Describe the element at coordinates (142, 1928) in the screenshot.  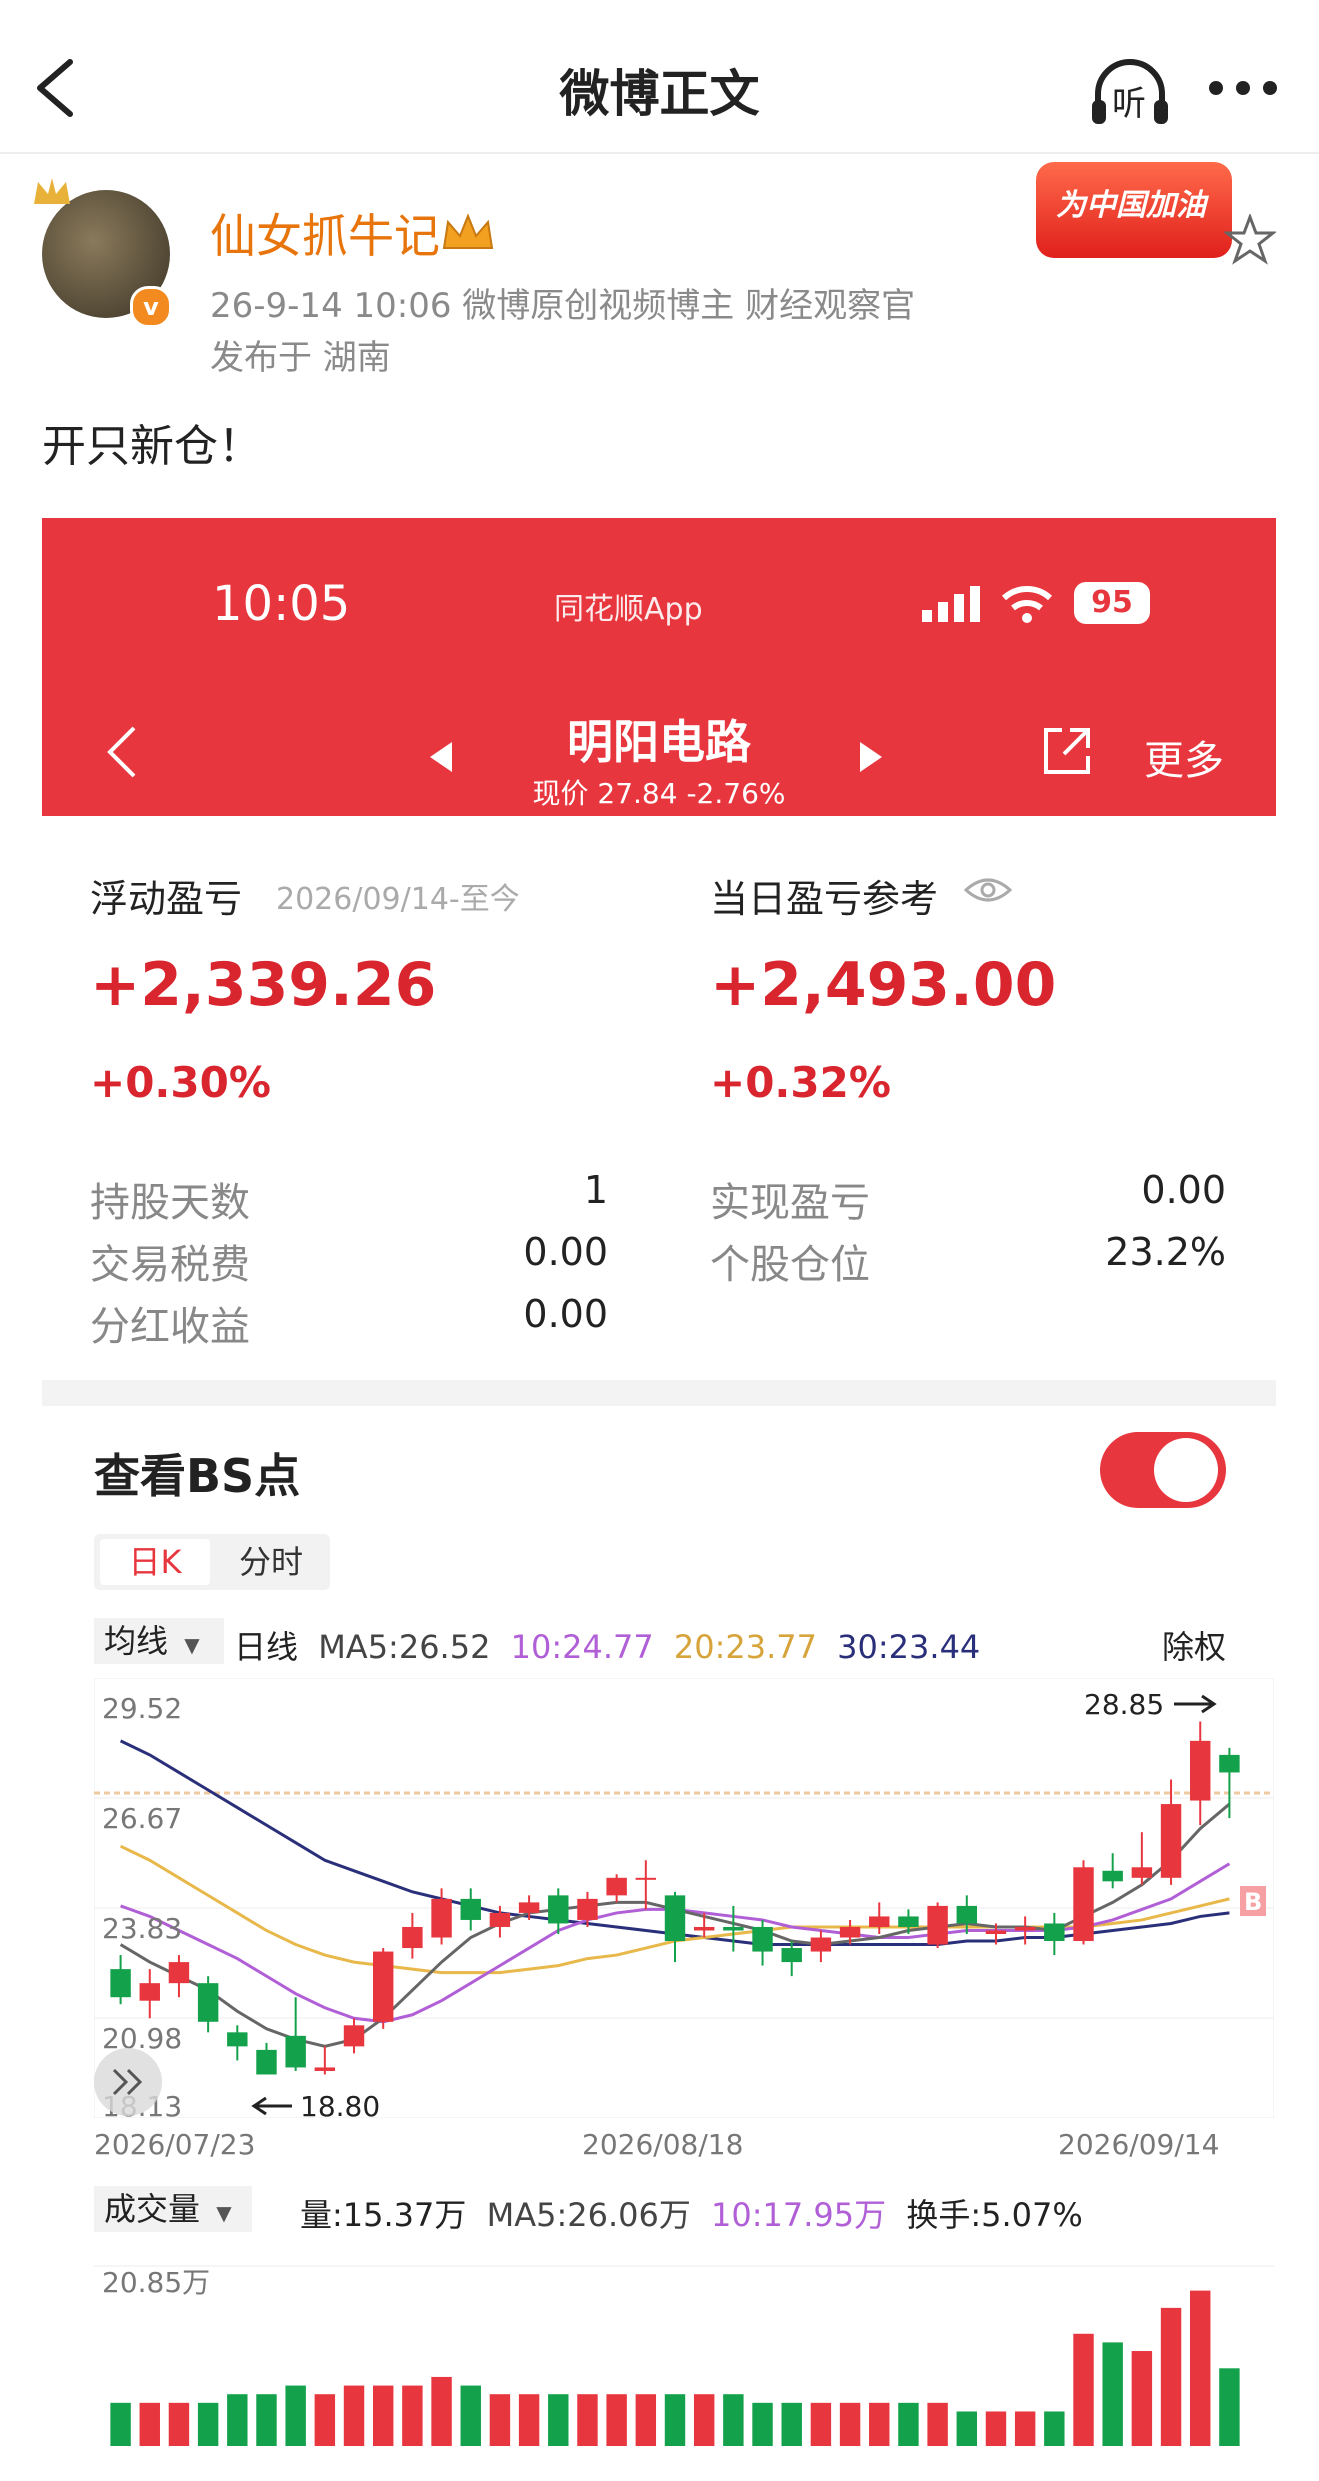
I see `y-tick: 23.83` at that location.